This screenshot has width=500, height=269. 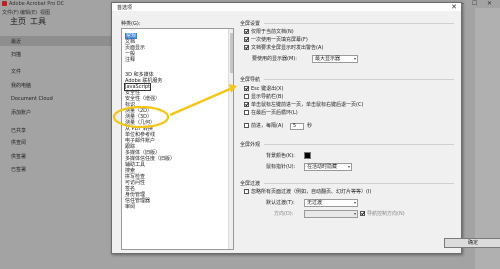 I want to click on highlight-ellipse, so click(x=141, y=117).